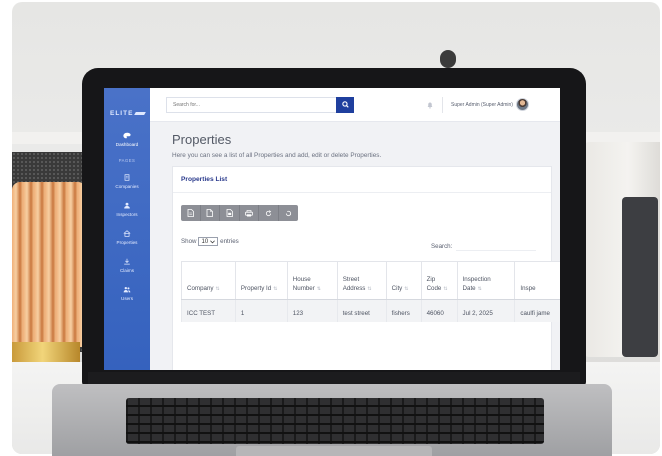 This screenshot has height=456, width=662. Describe the element at coordinates (312, 280) in the screenshot. I see `column-header-house-number: House Number ⇅` at that location.